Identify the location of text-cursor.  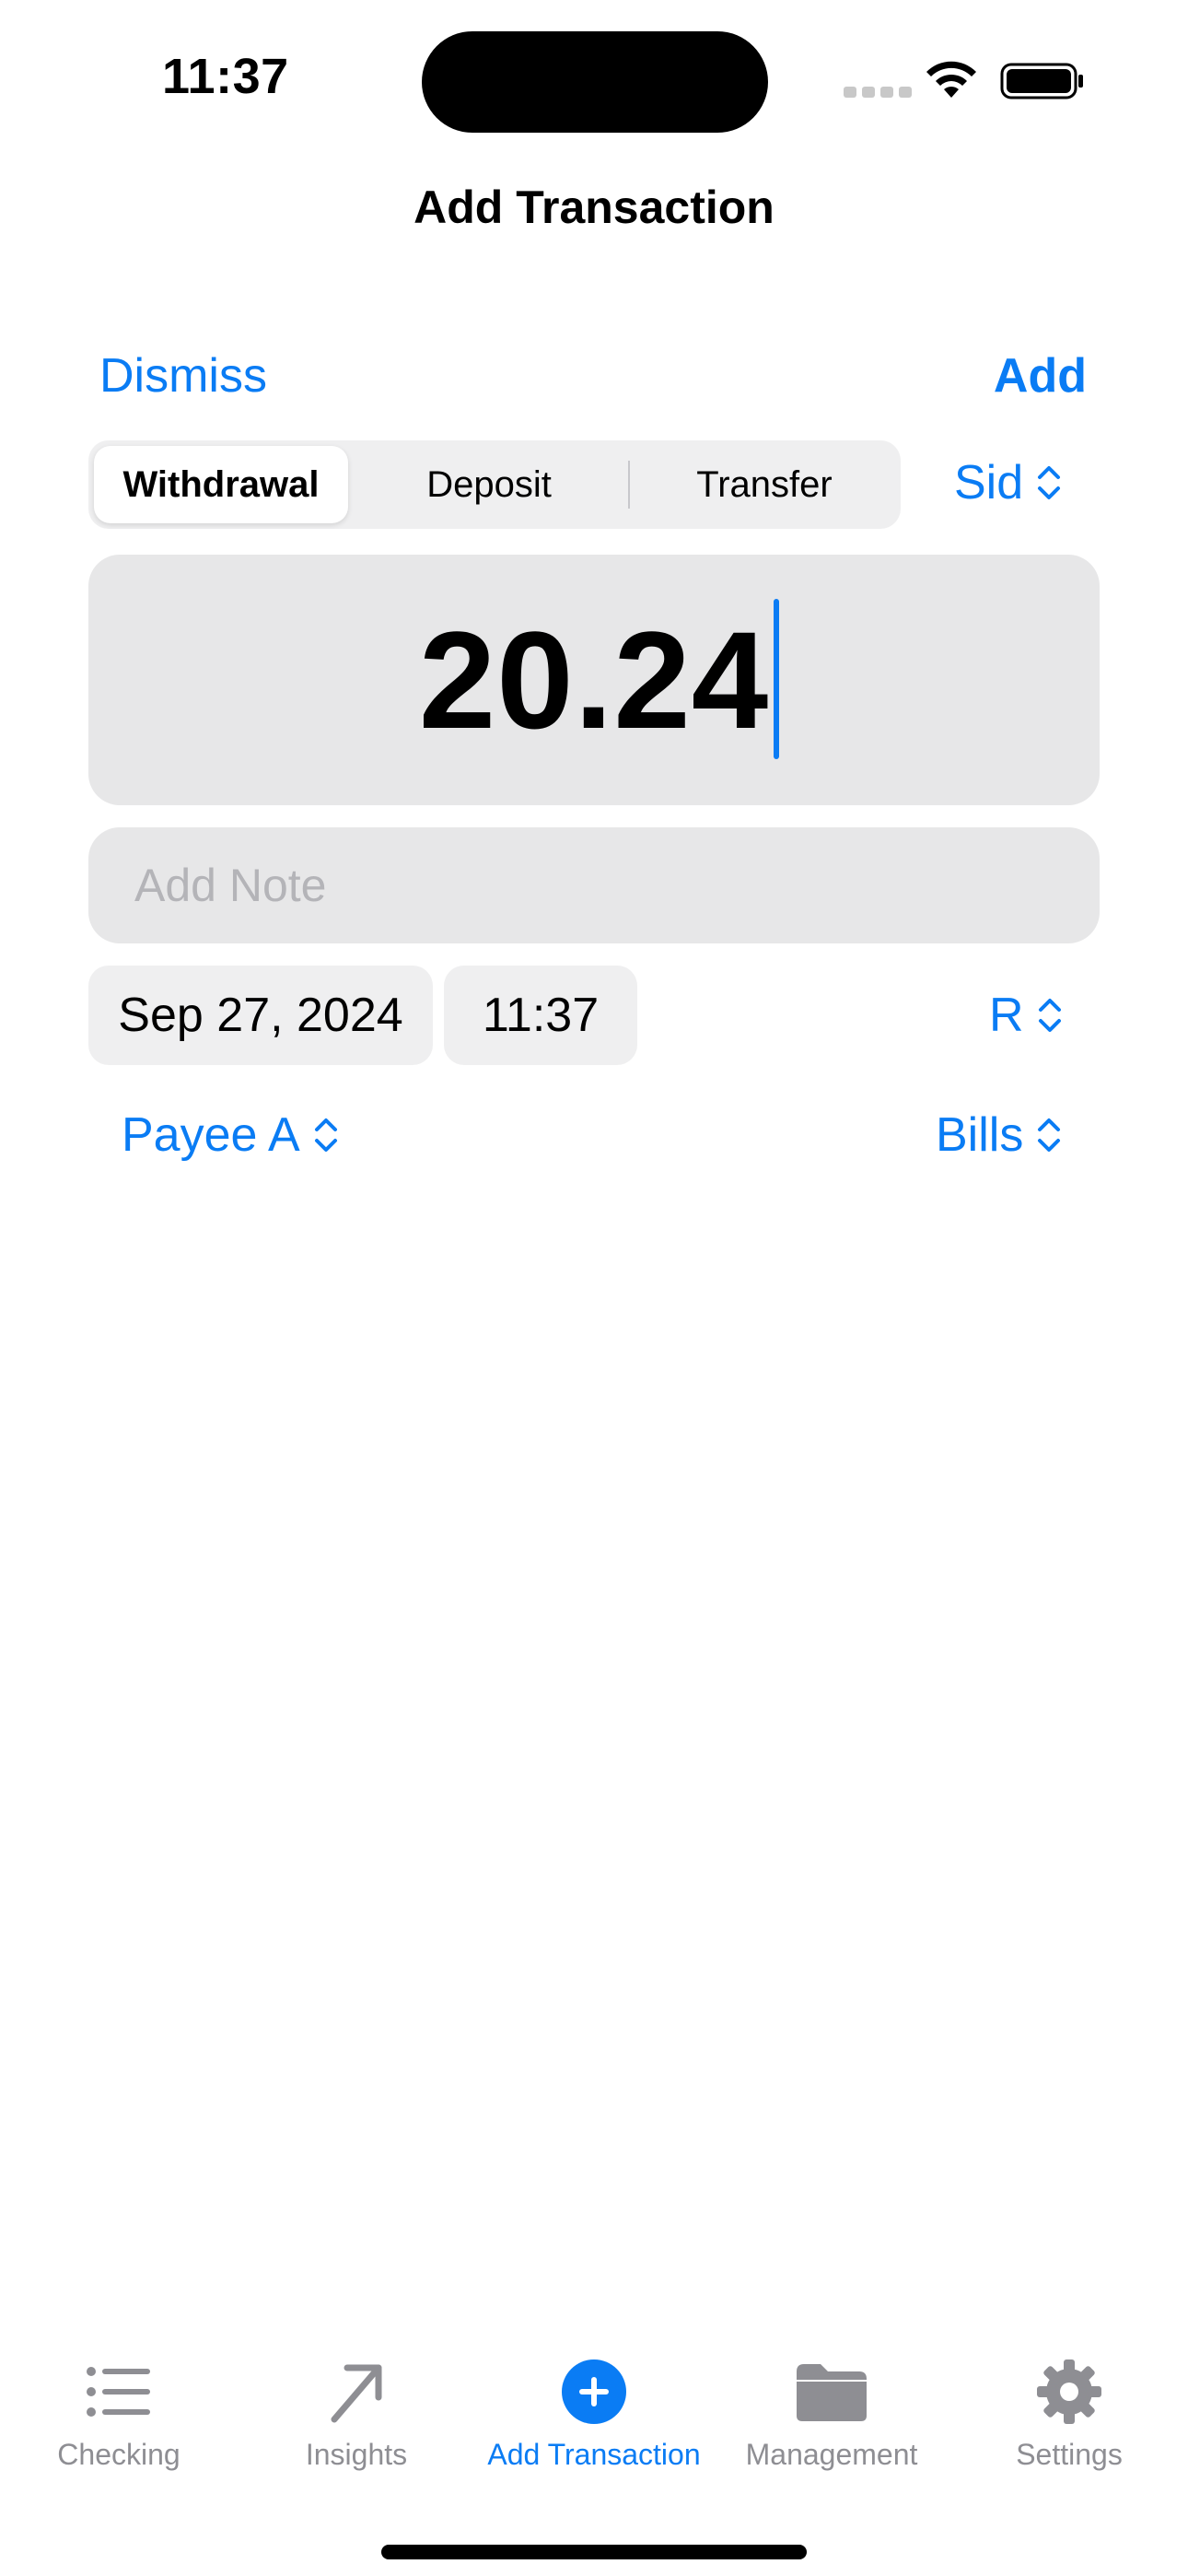
(776, 679).